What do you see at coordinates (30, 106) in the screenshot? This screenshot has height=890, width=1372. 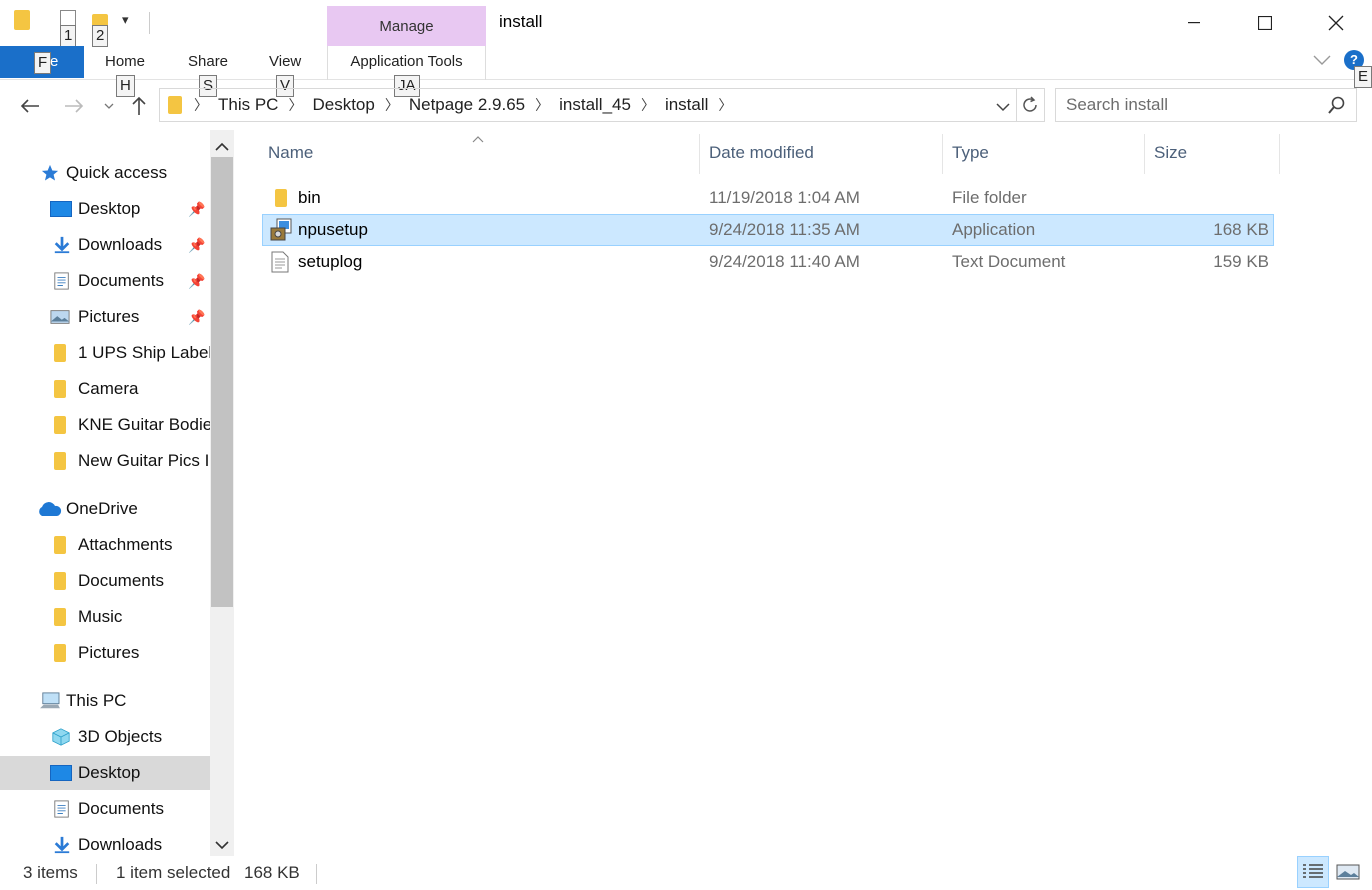 I see `back-button` at bounding box center [30, 106].